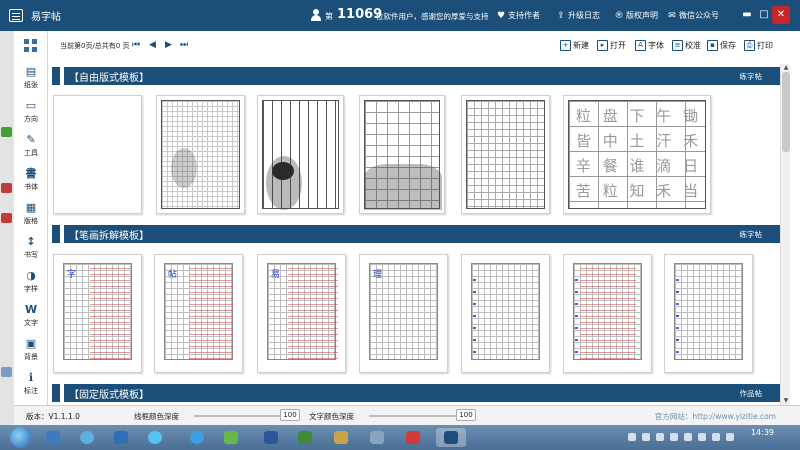 The width and height of the screenshot is (800, 450). Describe the element at coordinates (619, 15) in the screenshot. I see `copyright-icon: ®` at that location.